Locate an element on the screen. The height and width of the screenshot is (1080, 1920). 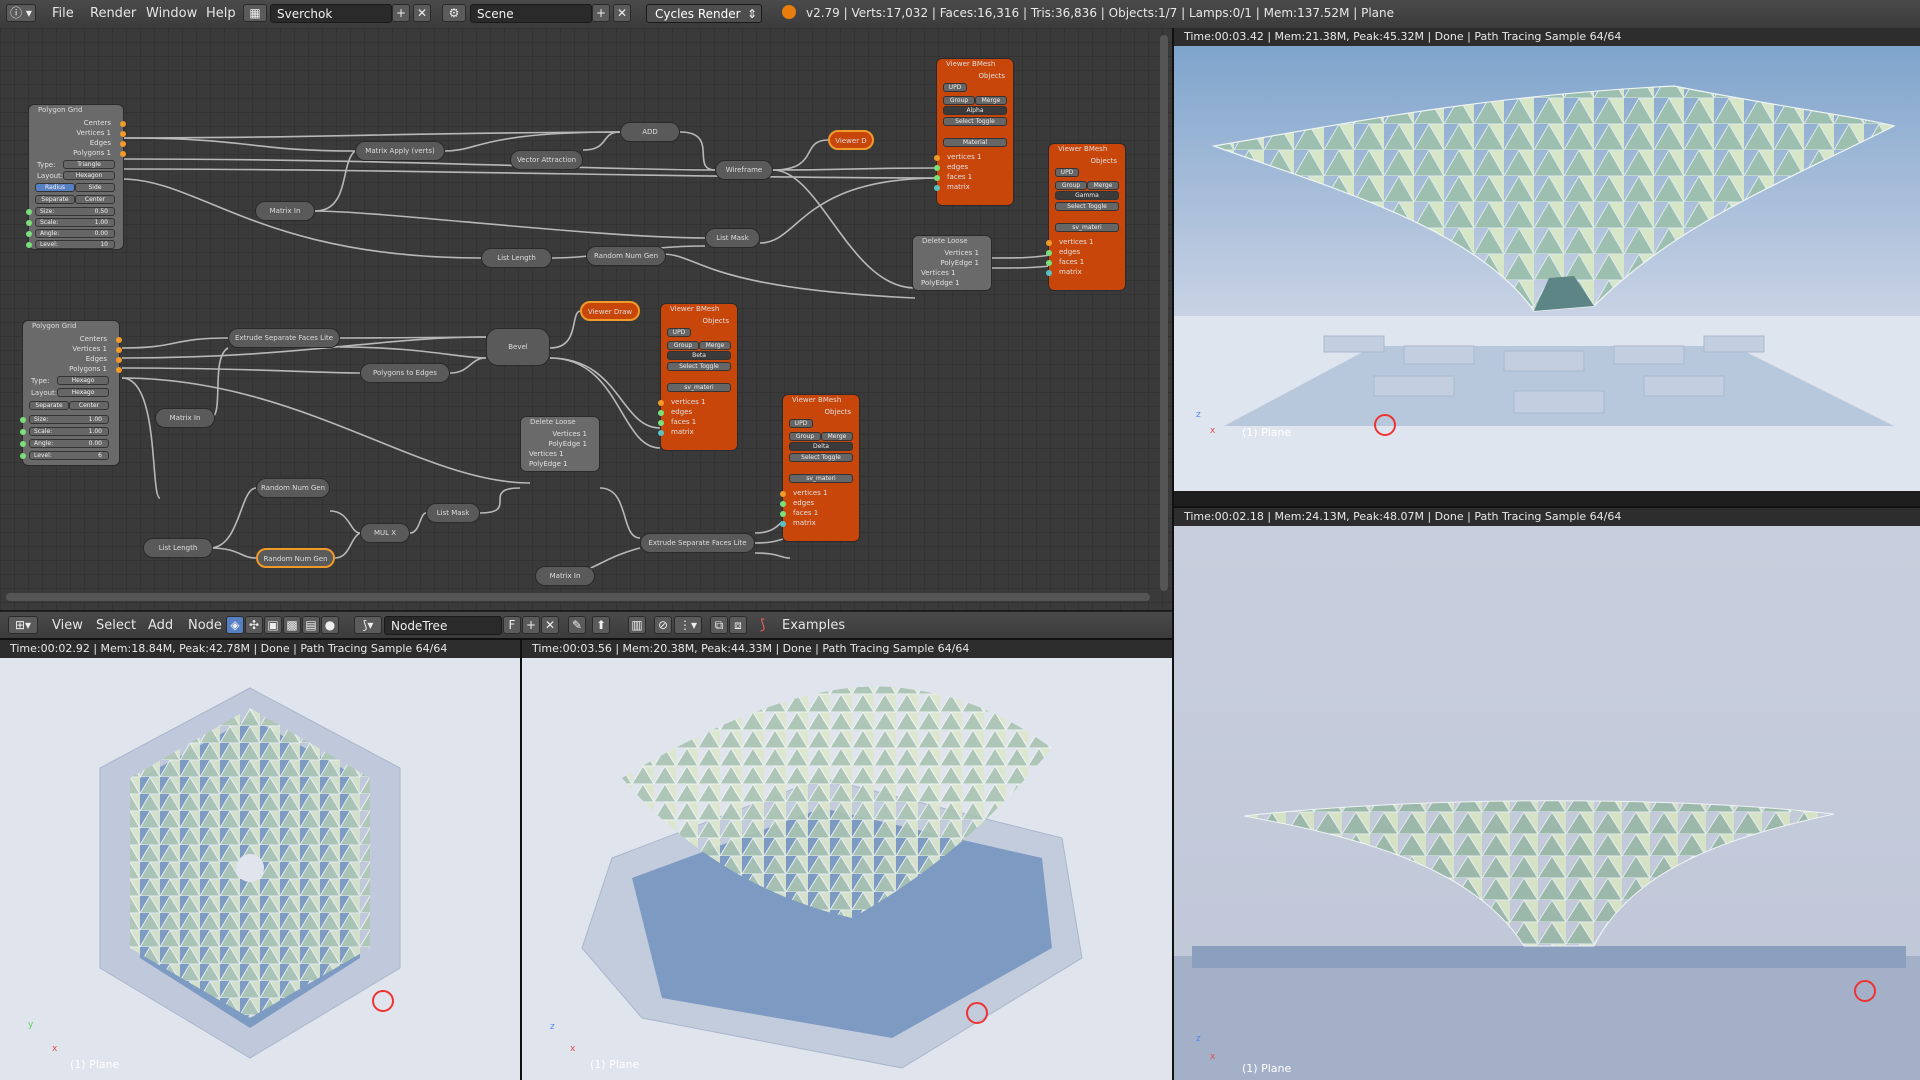
add-scene-icon: + is located at coordinates (601, 13).